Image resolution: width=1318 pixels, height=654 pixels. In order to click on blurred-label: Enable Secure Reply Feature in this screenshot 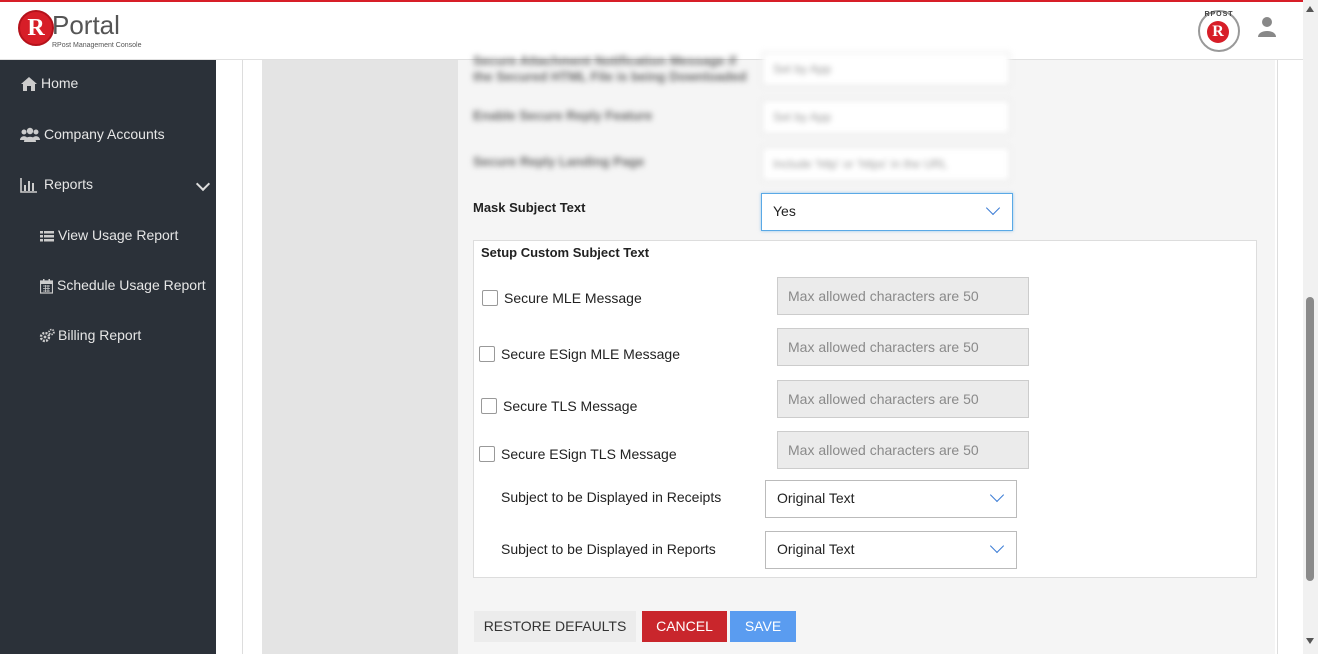, I will do `click(563, 115)`.